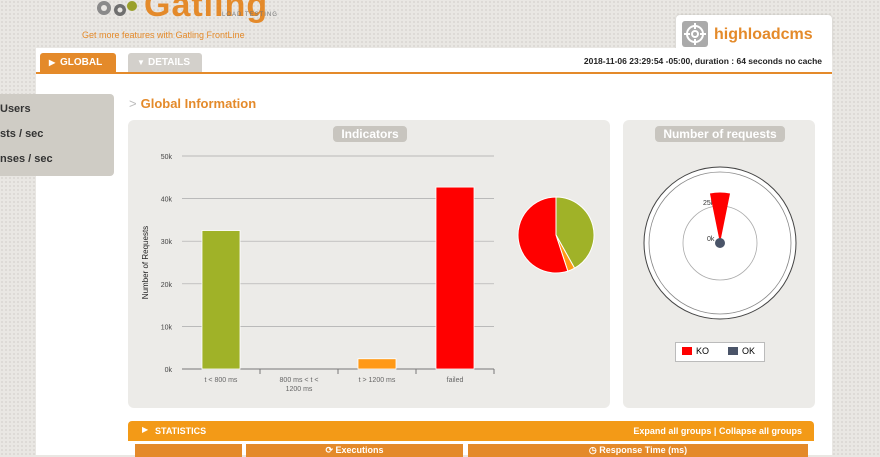 This screenshot has height=457, width=880. I want to click on col-header-executions: ⟳ Executions, so click(354, 450).